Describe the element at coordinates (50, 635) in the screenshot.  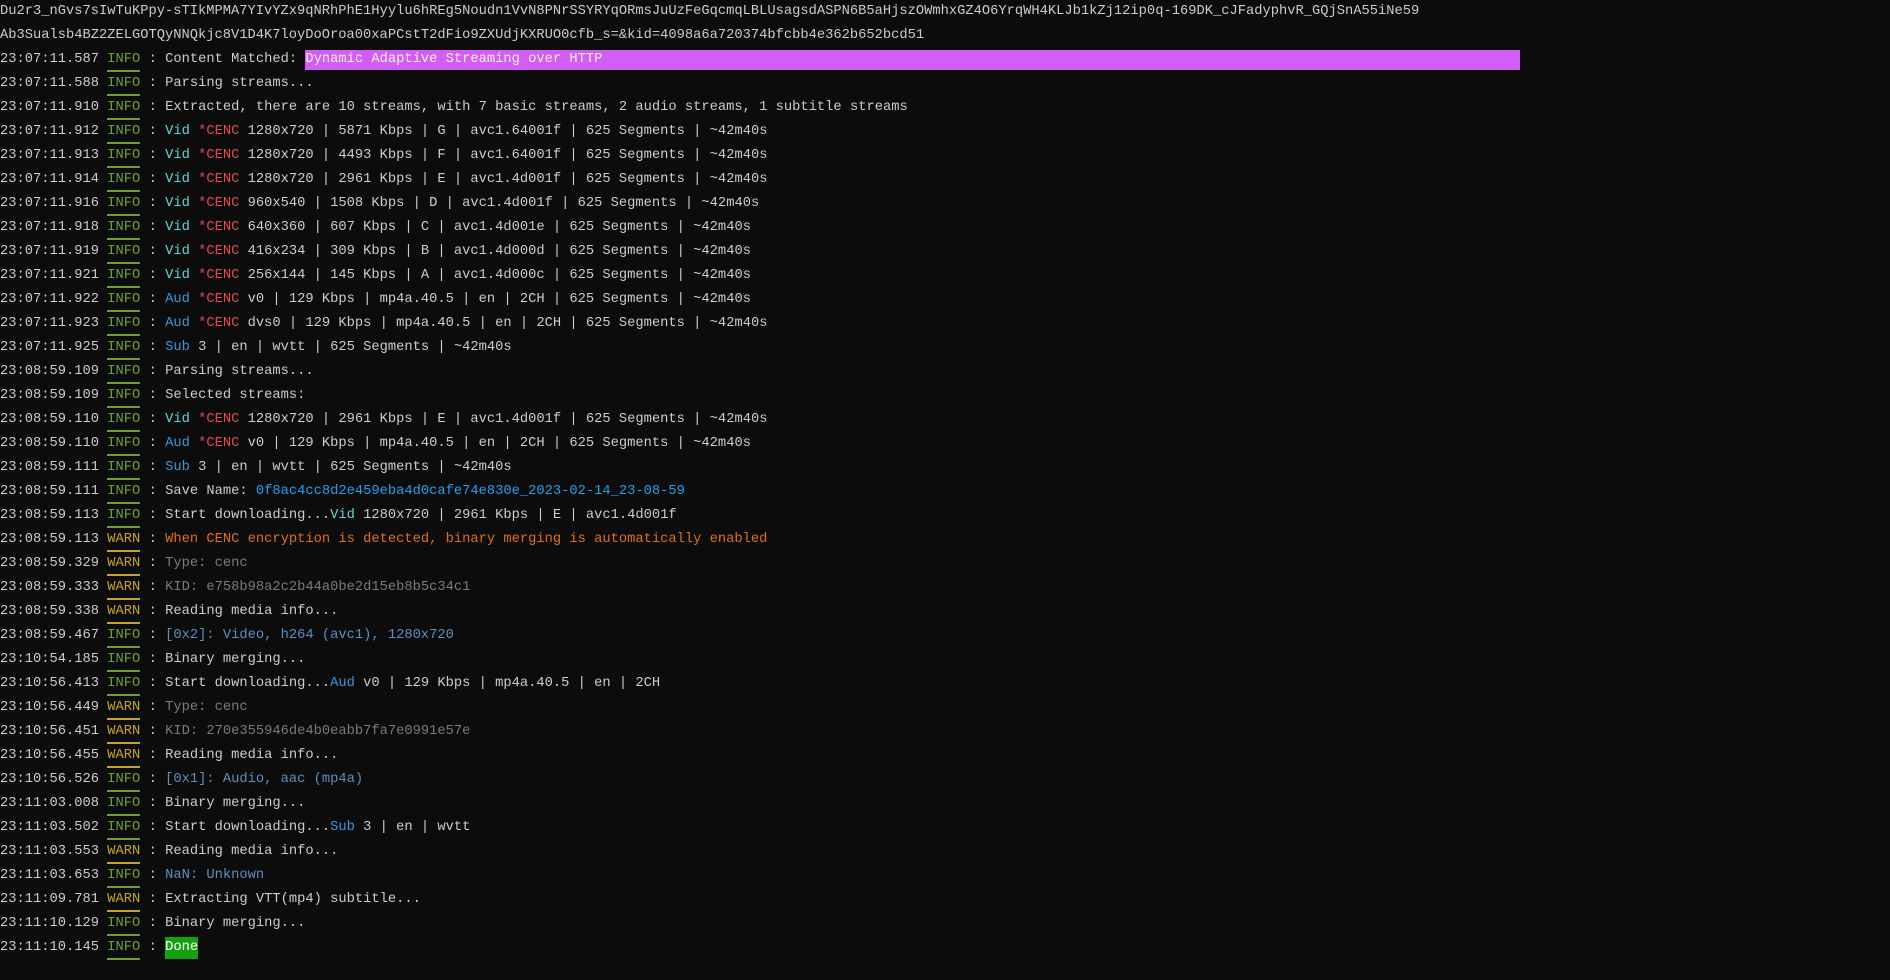
I see `log-timestamp: 23:08:59.467` at that location.